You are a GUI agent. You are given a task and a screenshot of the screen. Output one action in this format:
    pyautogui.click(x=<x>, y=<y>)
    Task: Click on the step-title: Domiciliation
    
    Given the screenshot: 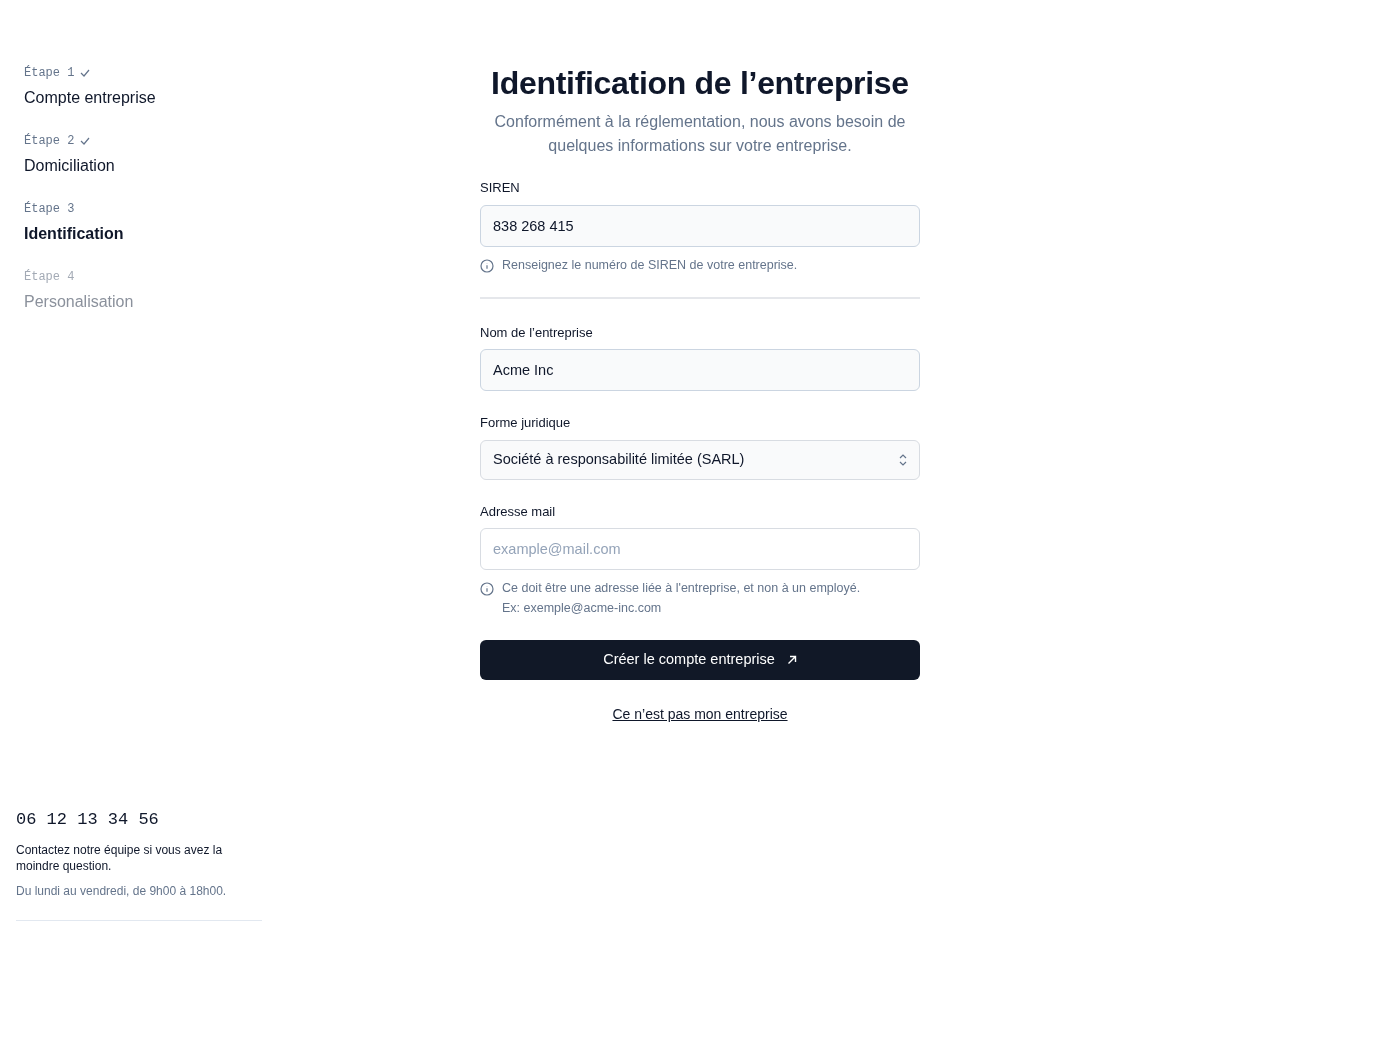 What is the action you would take?
    pyautogui.click(x=252, y=166)
    